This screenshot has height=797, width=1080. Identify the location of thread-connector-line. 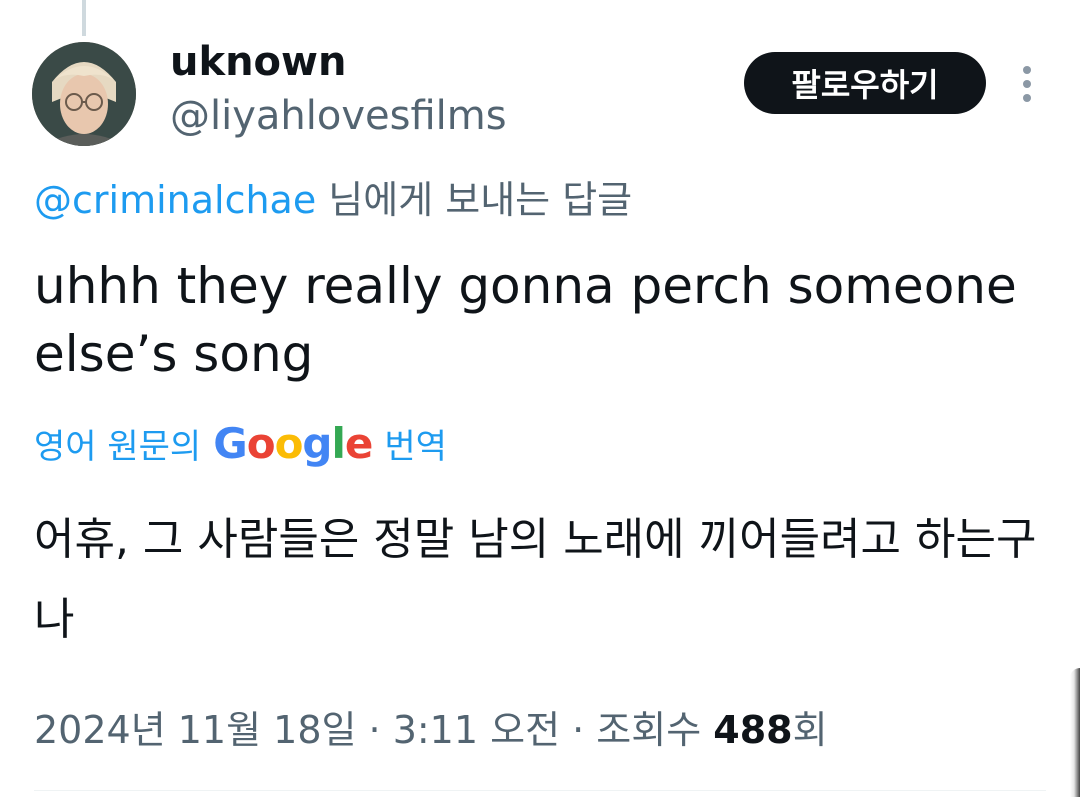
(84, 18).